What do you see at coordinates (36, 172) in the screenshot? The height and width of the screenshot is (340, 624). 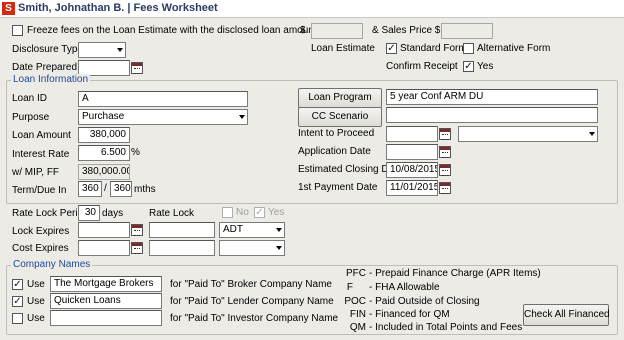 I see `mip-ff-label: w/ MIP, FF` at bounding box center [36, 172].